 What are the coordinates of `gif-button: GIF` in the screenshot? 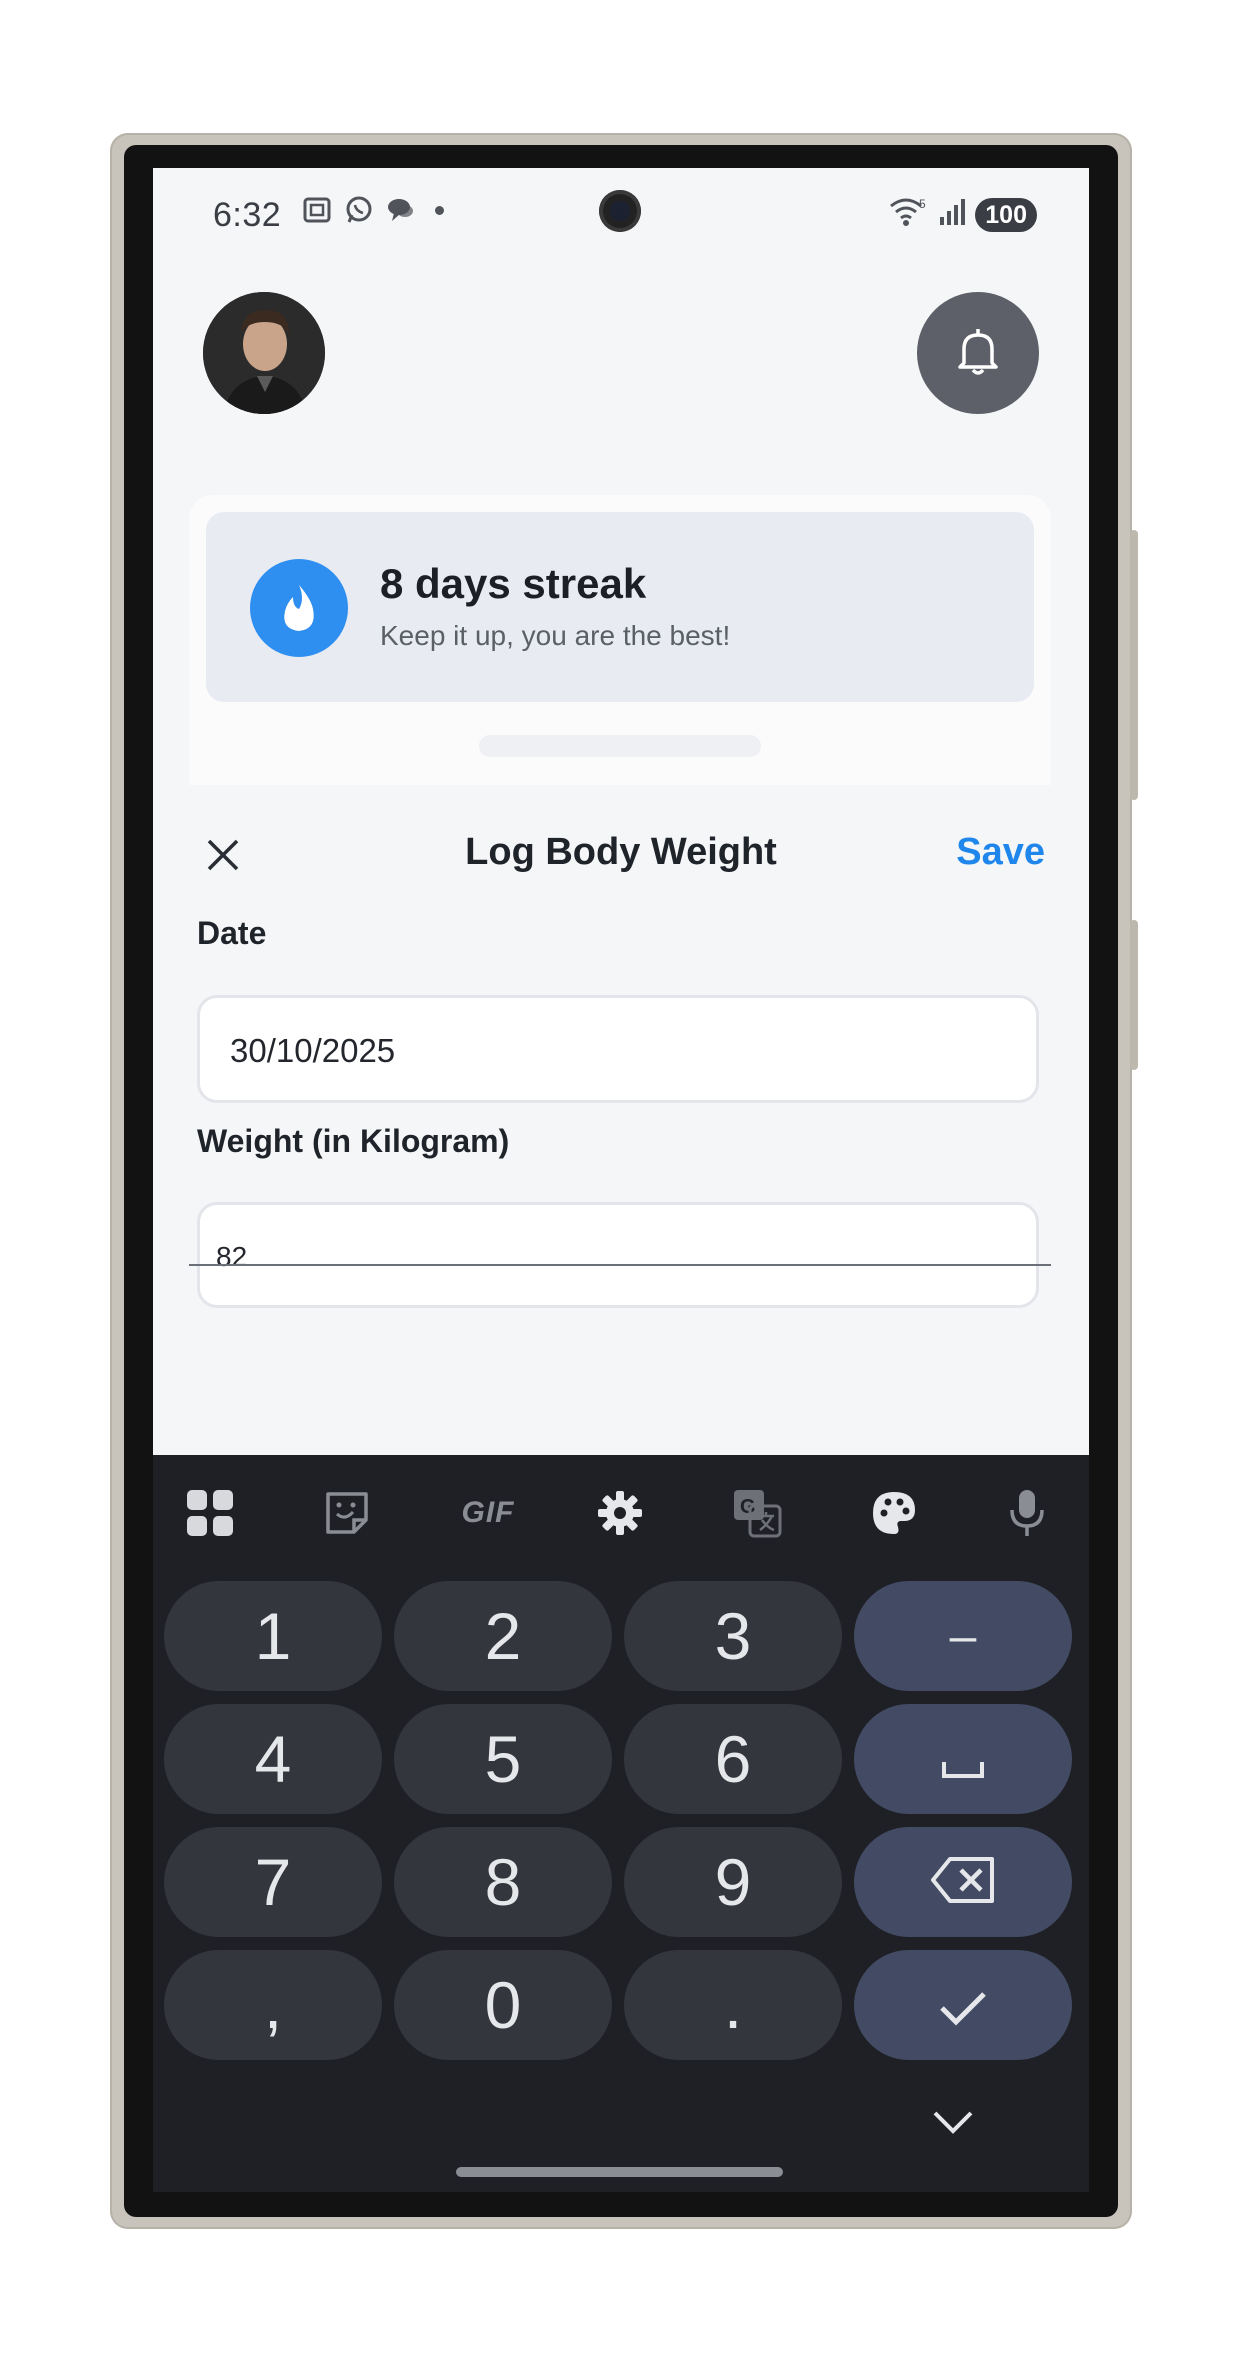 It's located at (488, 1513).